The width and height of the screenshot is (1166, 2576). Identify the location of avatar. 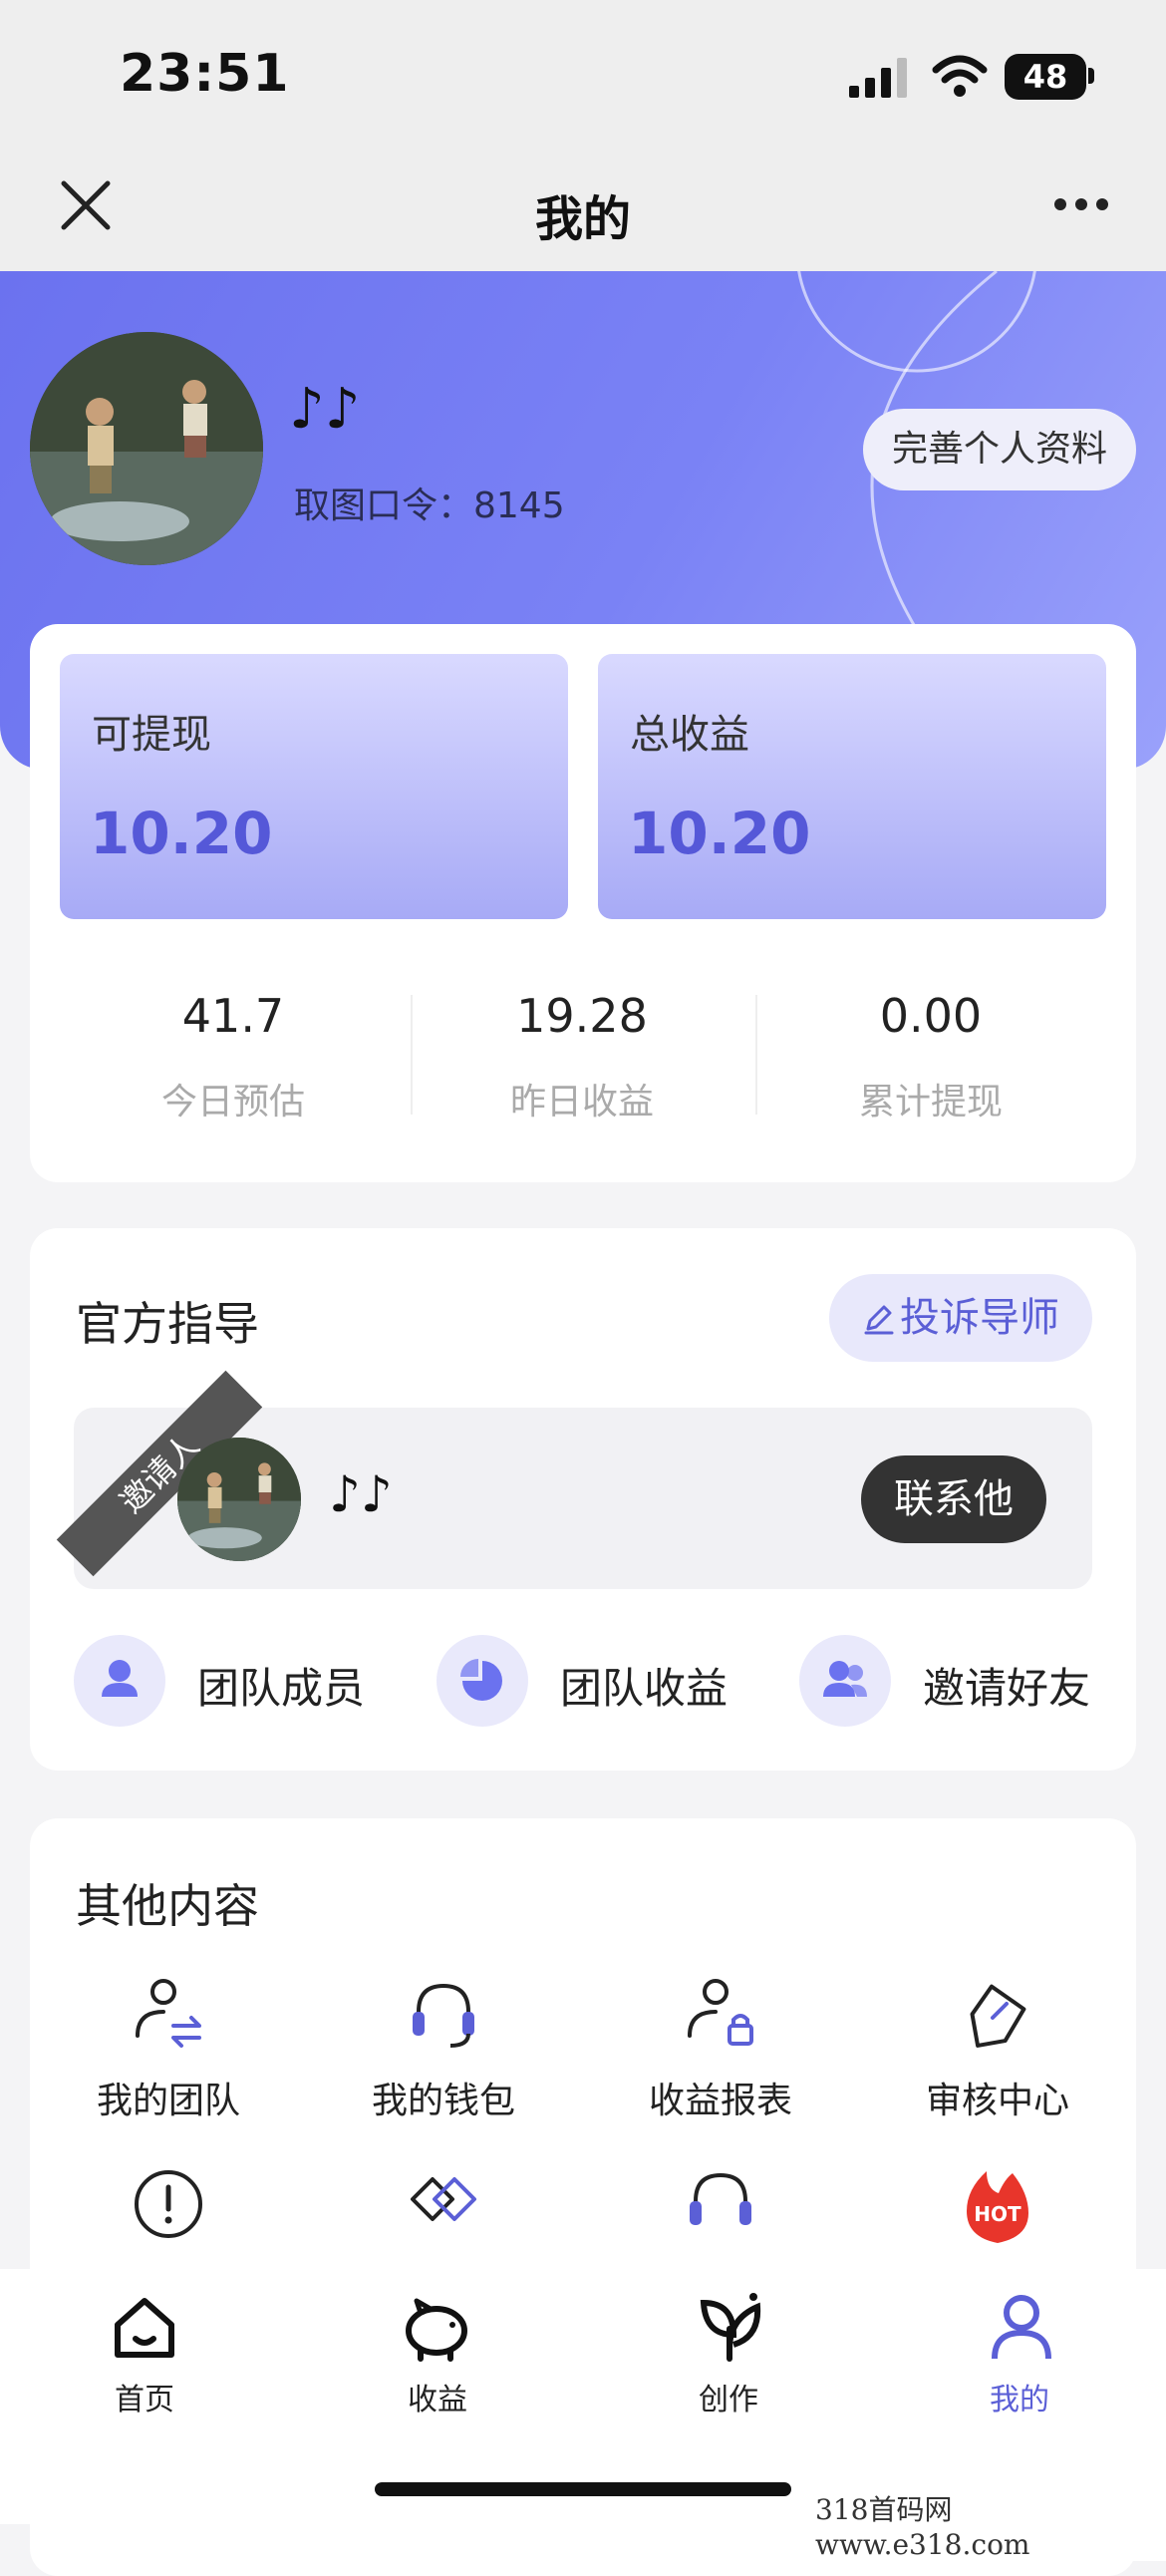
(146, 448).